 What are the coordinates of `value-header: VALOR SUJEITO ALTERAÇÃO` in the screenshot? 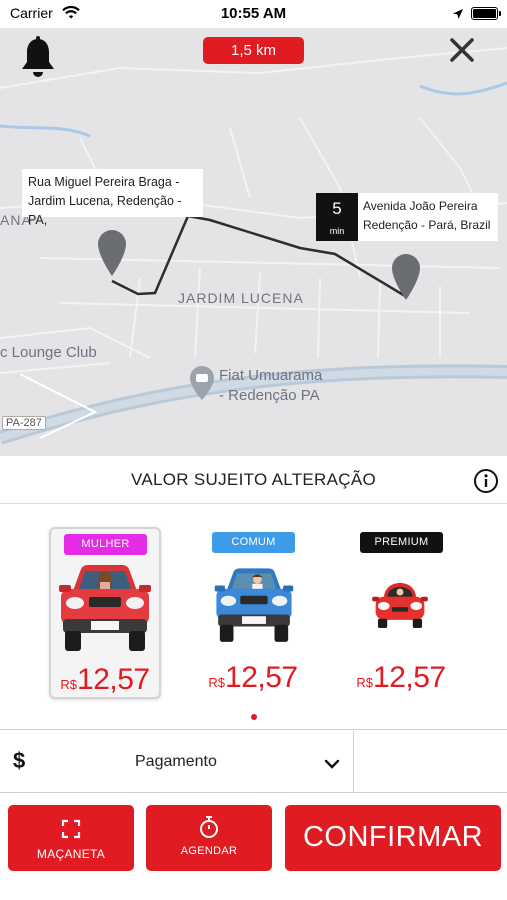 It's located at (253, 480).